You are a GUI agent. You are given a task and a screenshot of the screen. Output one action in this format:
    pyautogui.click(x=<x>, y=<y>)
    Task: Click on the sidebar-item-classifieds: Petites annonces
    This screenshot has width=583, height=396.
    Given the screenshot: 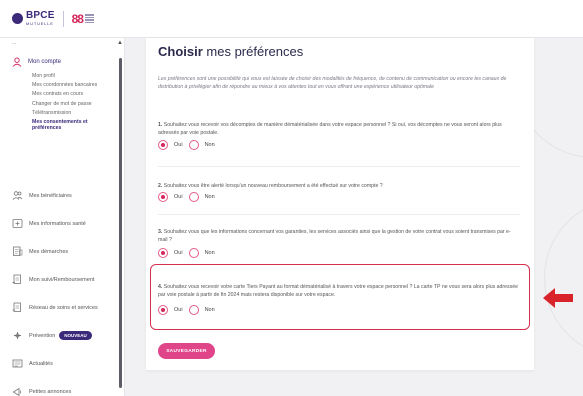 What is the action you would take?
    pyautogui.click(x=41, y=391)
    